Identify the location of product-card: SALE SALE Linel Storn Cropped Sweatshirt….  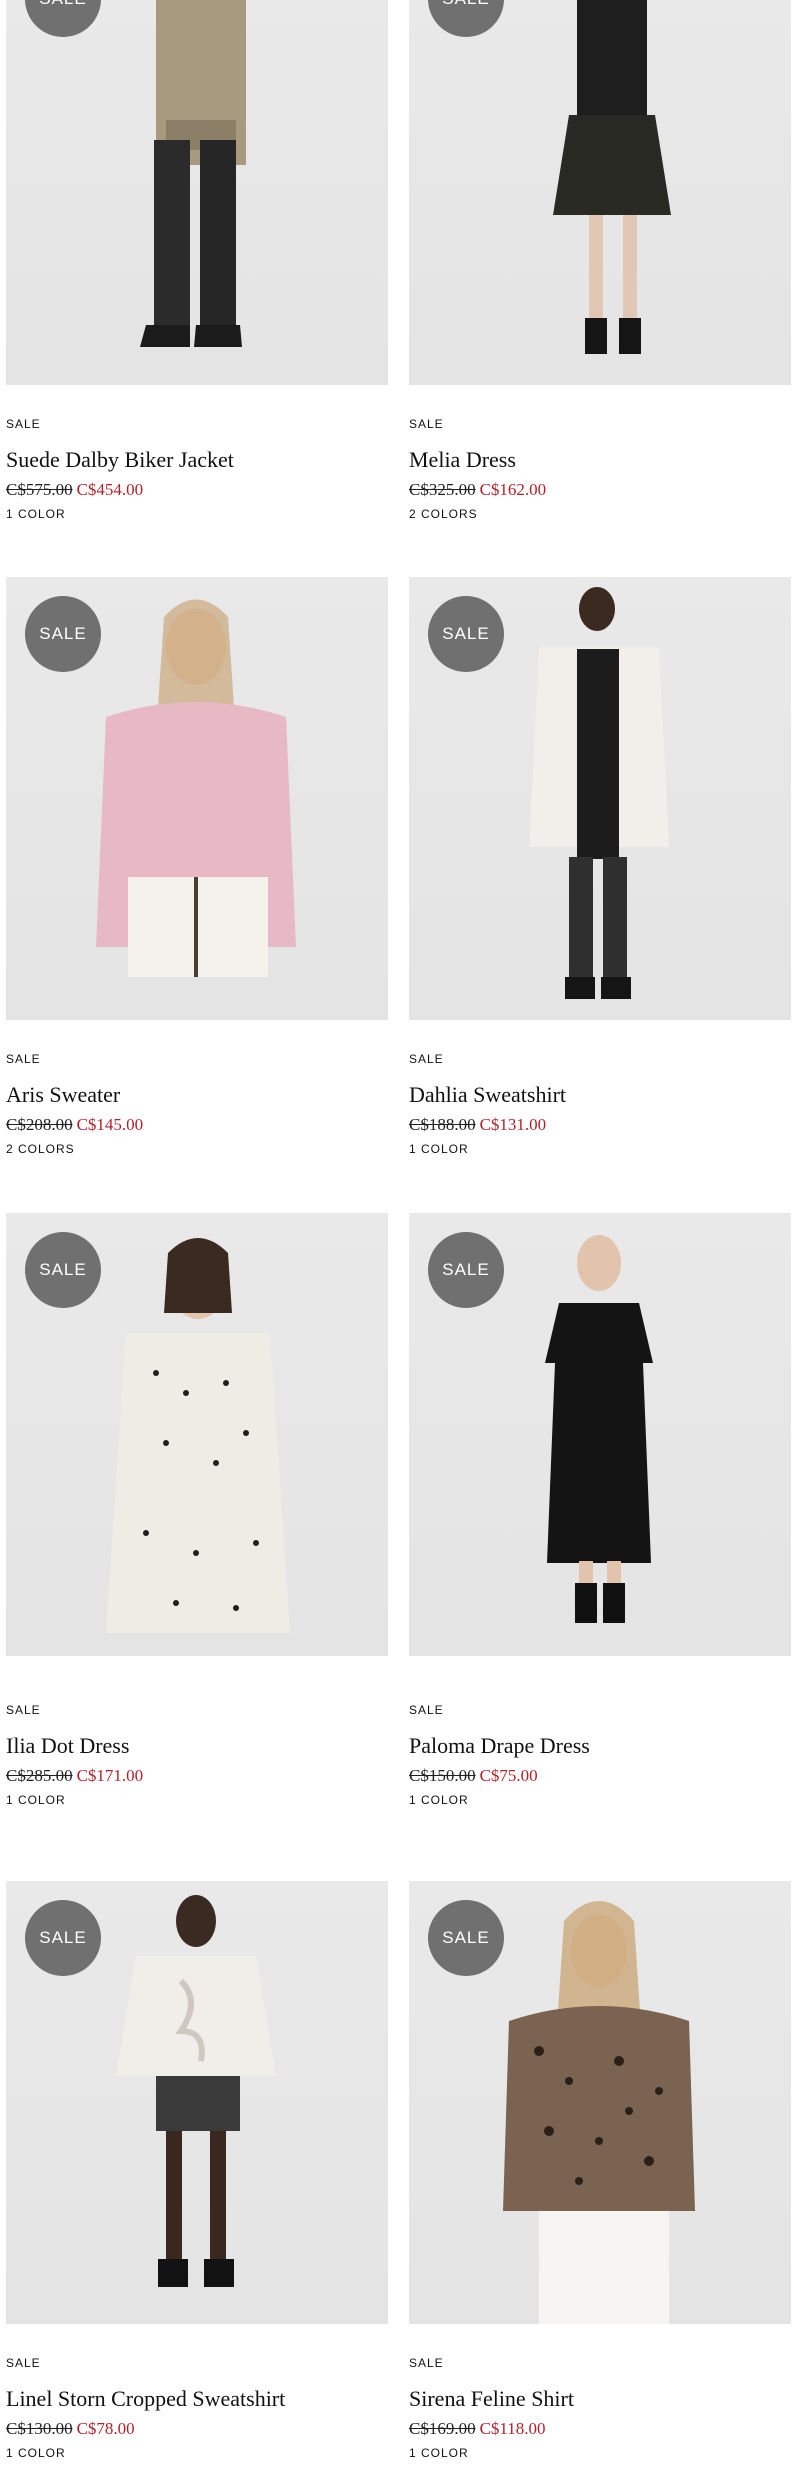
(197, 2170).